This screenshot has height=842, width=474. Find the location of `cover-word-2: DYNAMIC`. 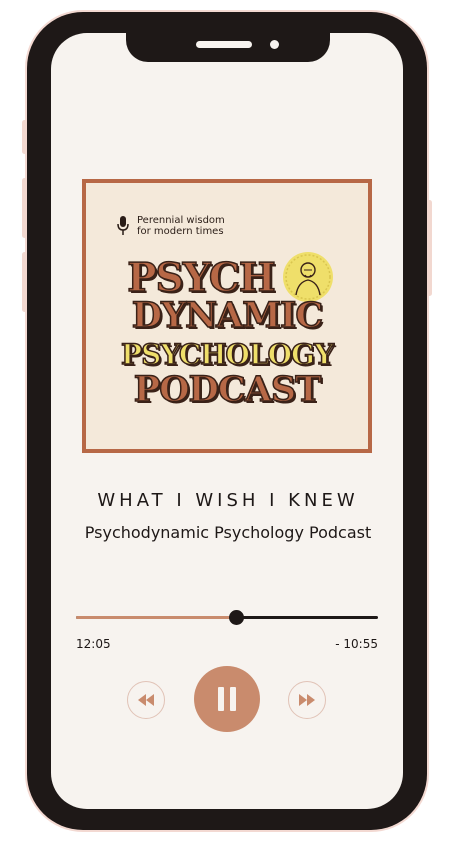

cover-word-2: DYNAMIC is located at coordinates (227, 315).